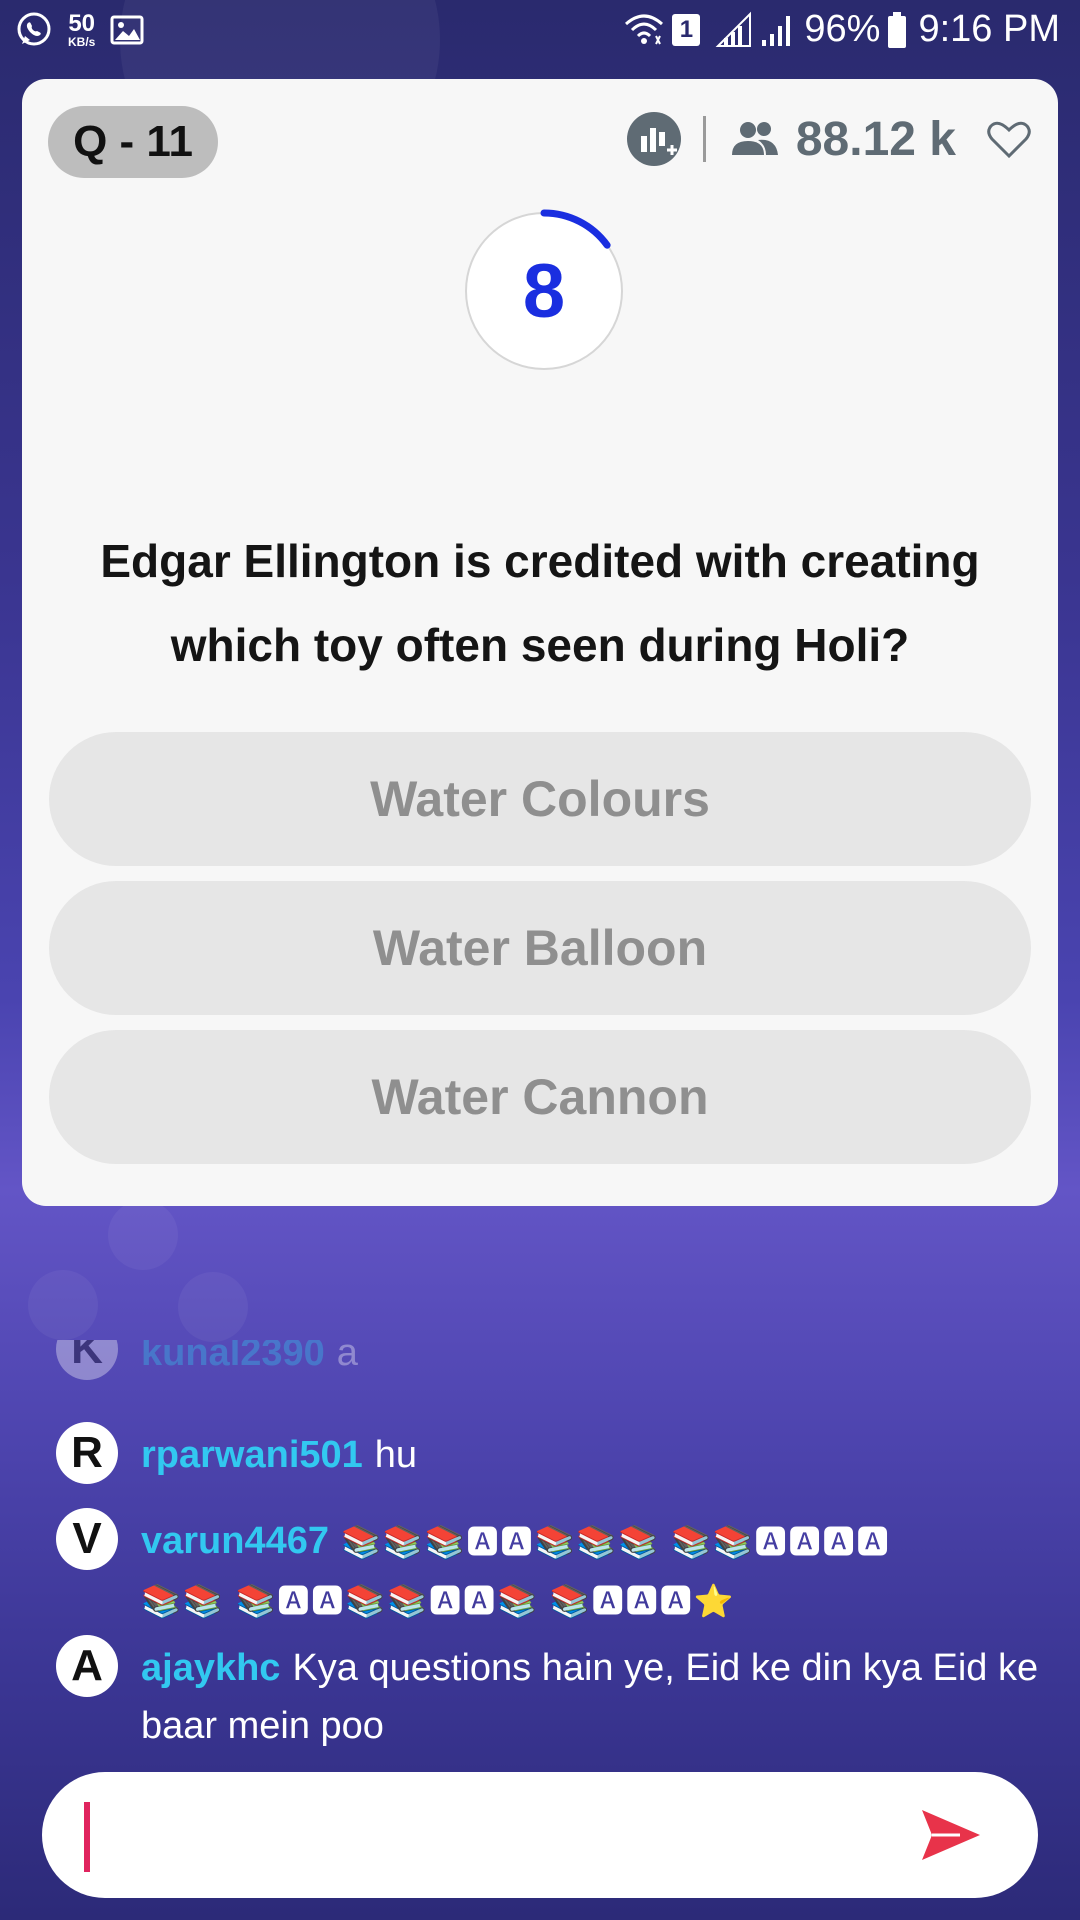 This screenshot has height=1920, width=1080. I want to click on battery-icon, so click(897, 29).